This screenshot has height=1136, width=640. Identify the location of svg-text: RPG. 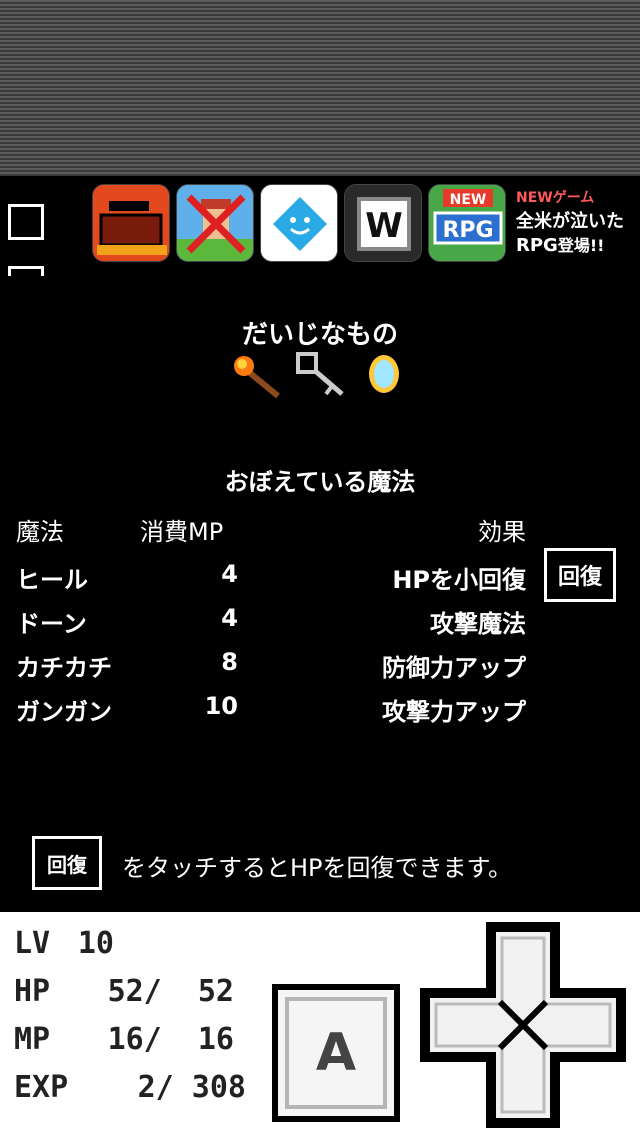
(467, 230).